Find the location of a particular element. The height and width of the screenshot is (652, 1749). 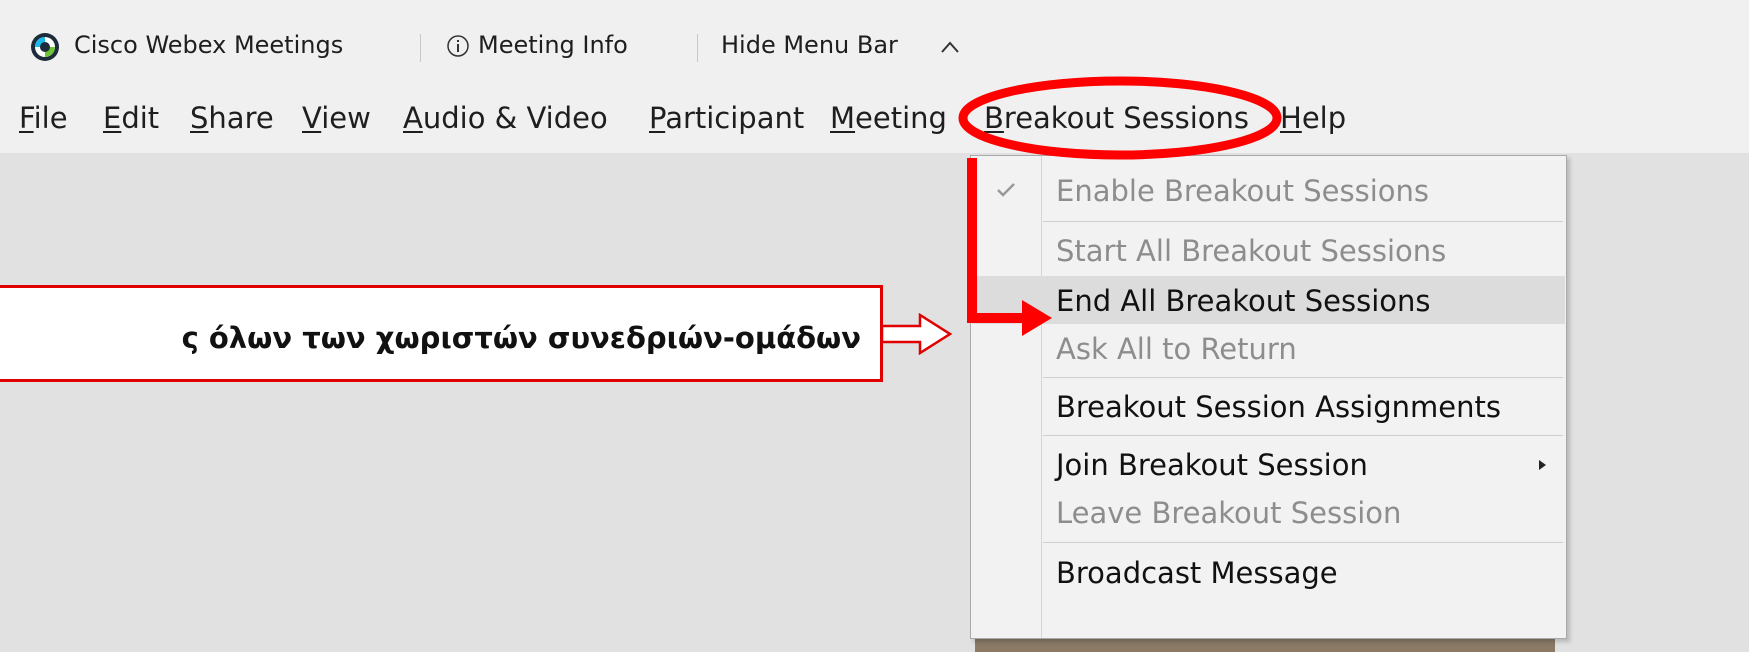

menu-item-start-all-breakout-sessions: Start All Breakout Sessions is located at coordinates (1268, 250).